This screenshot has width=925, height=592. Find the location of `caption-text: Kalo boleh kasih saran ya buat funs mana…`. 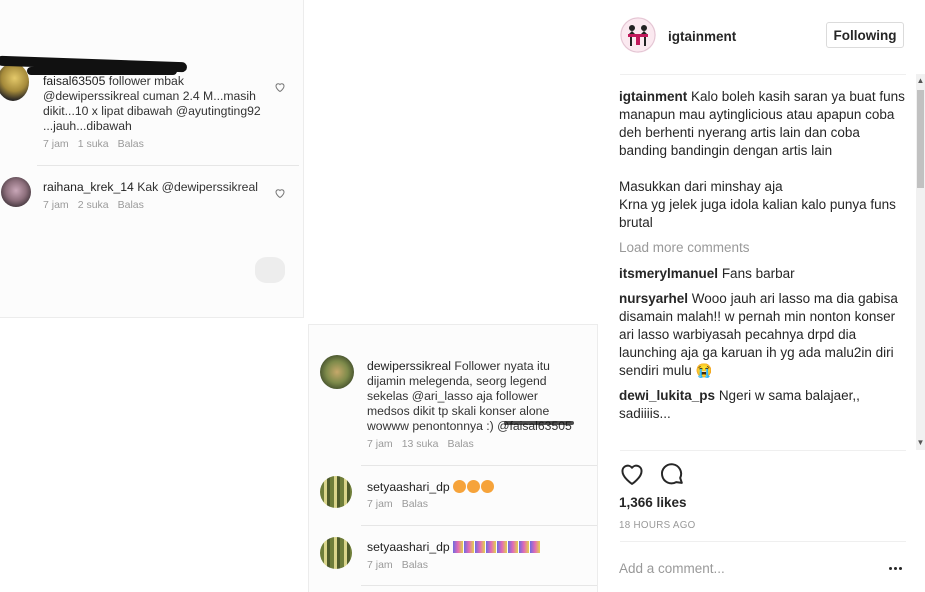

caption-text: Kalo boleh kasih saran ya buat funs mana… is located at coordinates (762, 159).